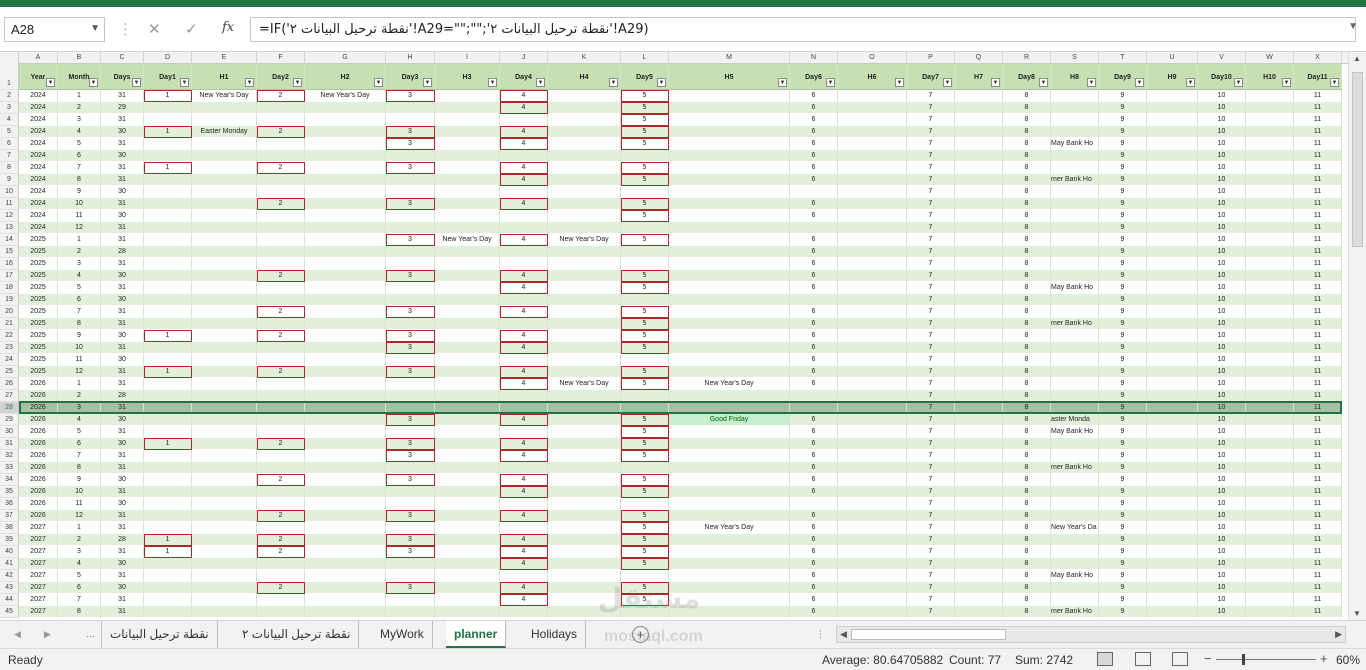  I want to click on column-header-i: I, so click(467, 58).